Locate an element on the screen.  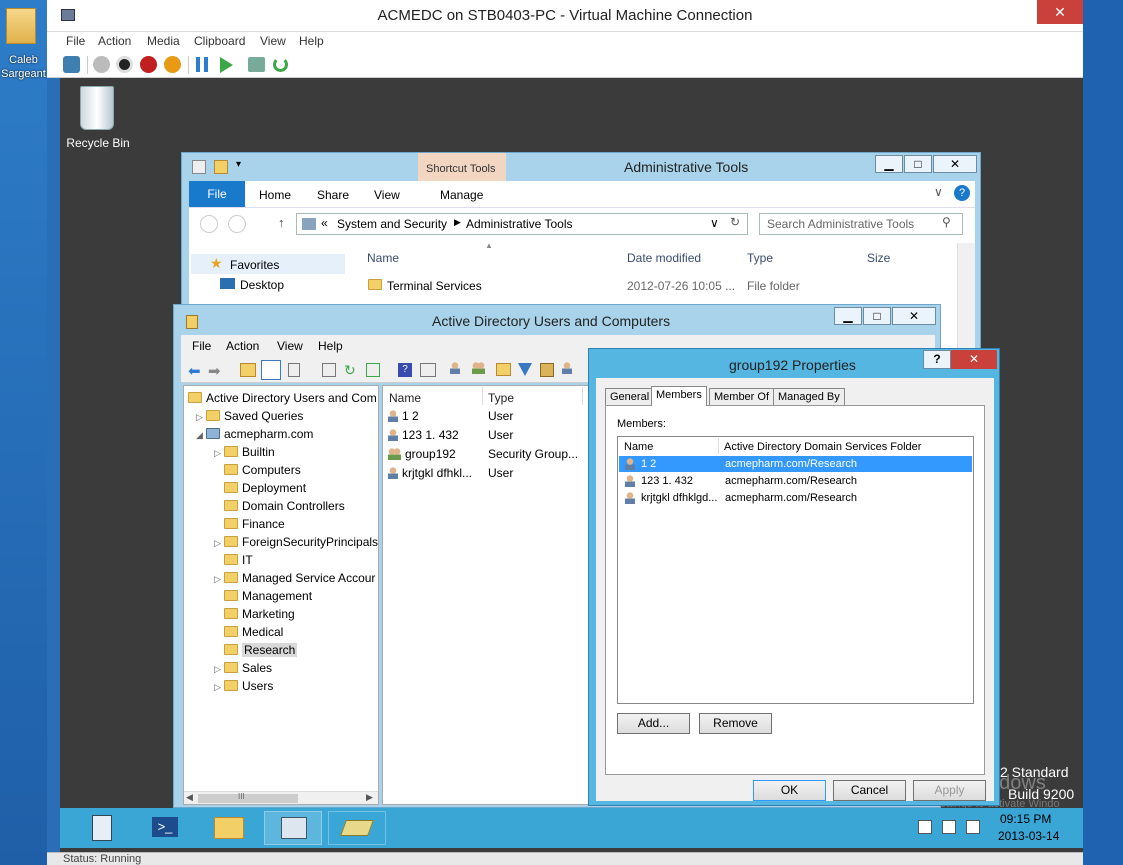
col-member-folder: Active Directory Domain Services Folder is located at coordinates (822, 447).